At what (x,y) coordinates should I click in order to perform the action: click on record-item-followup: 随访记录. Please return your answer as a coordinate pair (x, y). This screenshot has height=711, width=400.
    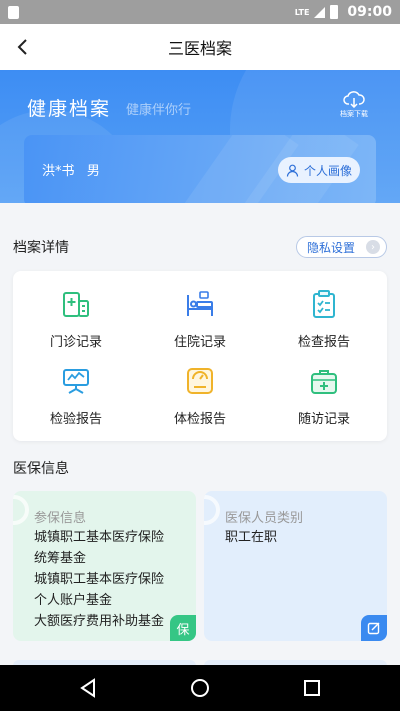
    Looking at the image, I should click on (324, 396).